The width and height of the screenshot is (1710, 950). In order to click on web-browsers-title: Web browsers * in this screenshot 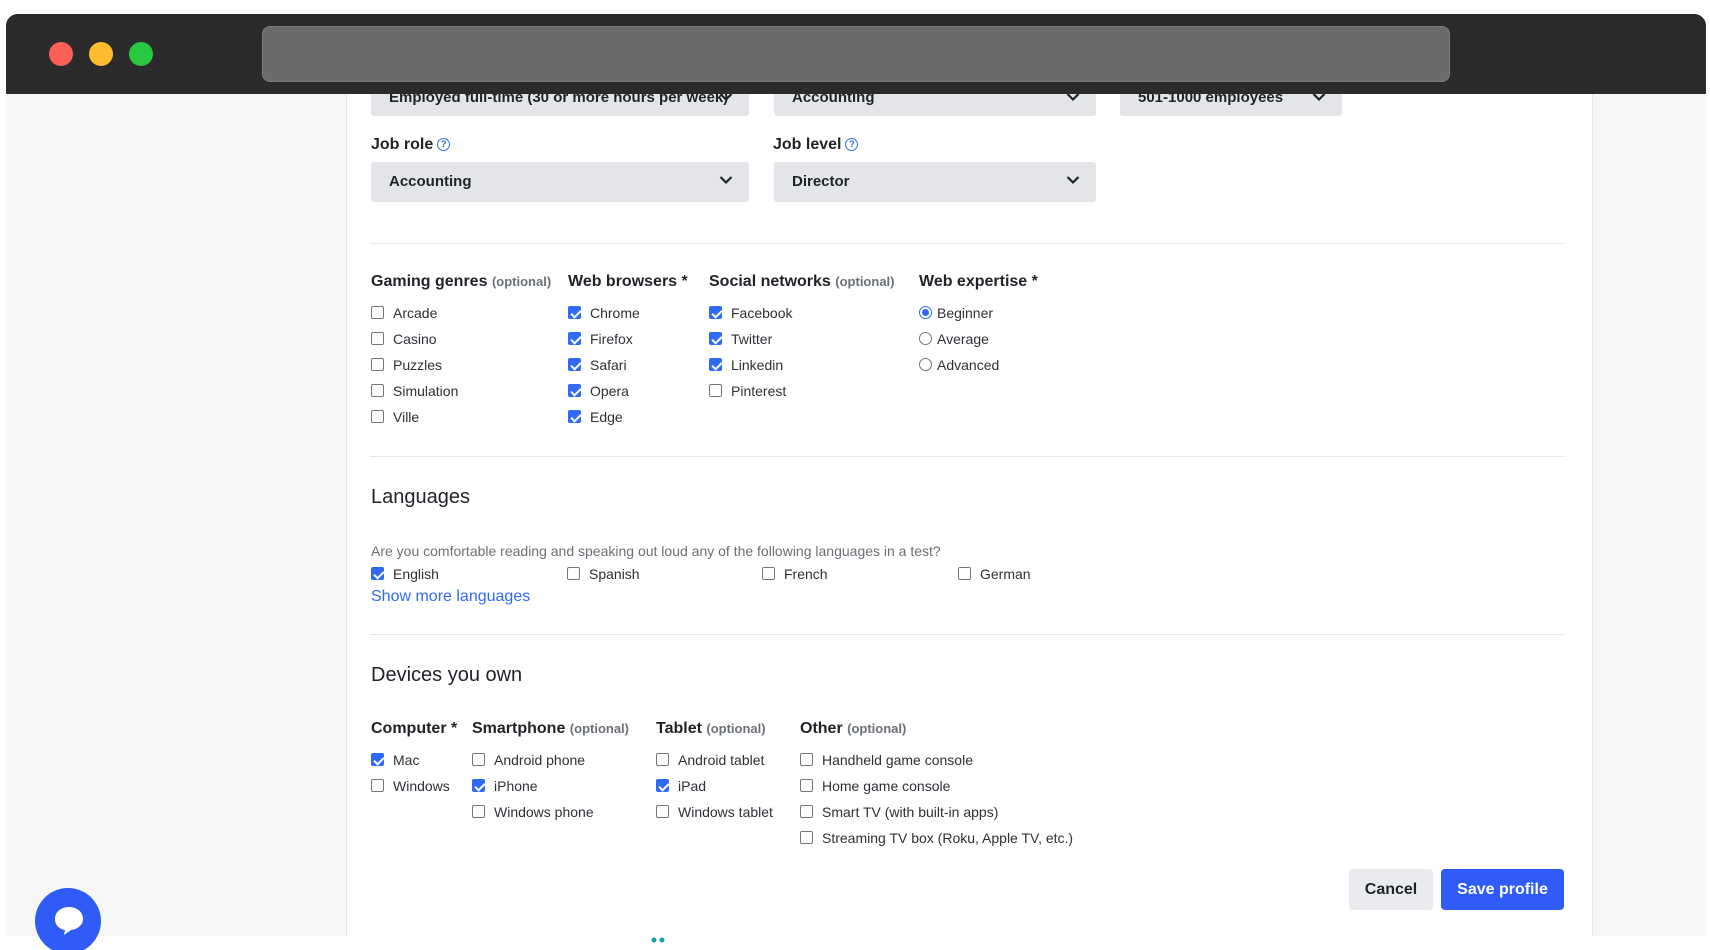, I will do `click(628, 281)`.